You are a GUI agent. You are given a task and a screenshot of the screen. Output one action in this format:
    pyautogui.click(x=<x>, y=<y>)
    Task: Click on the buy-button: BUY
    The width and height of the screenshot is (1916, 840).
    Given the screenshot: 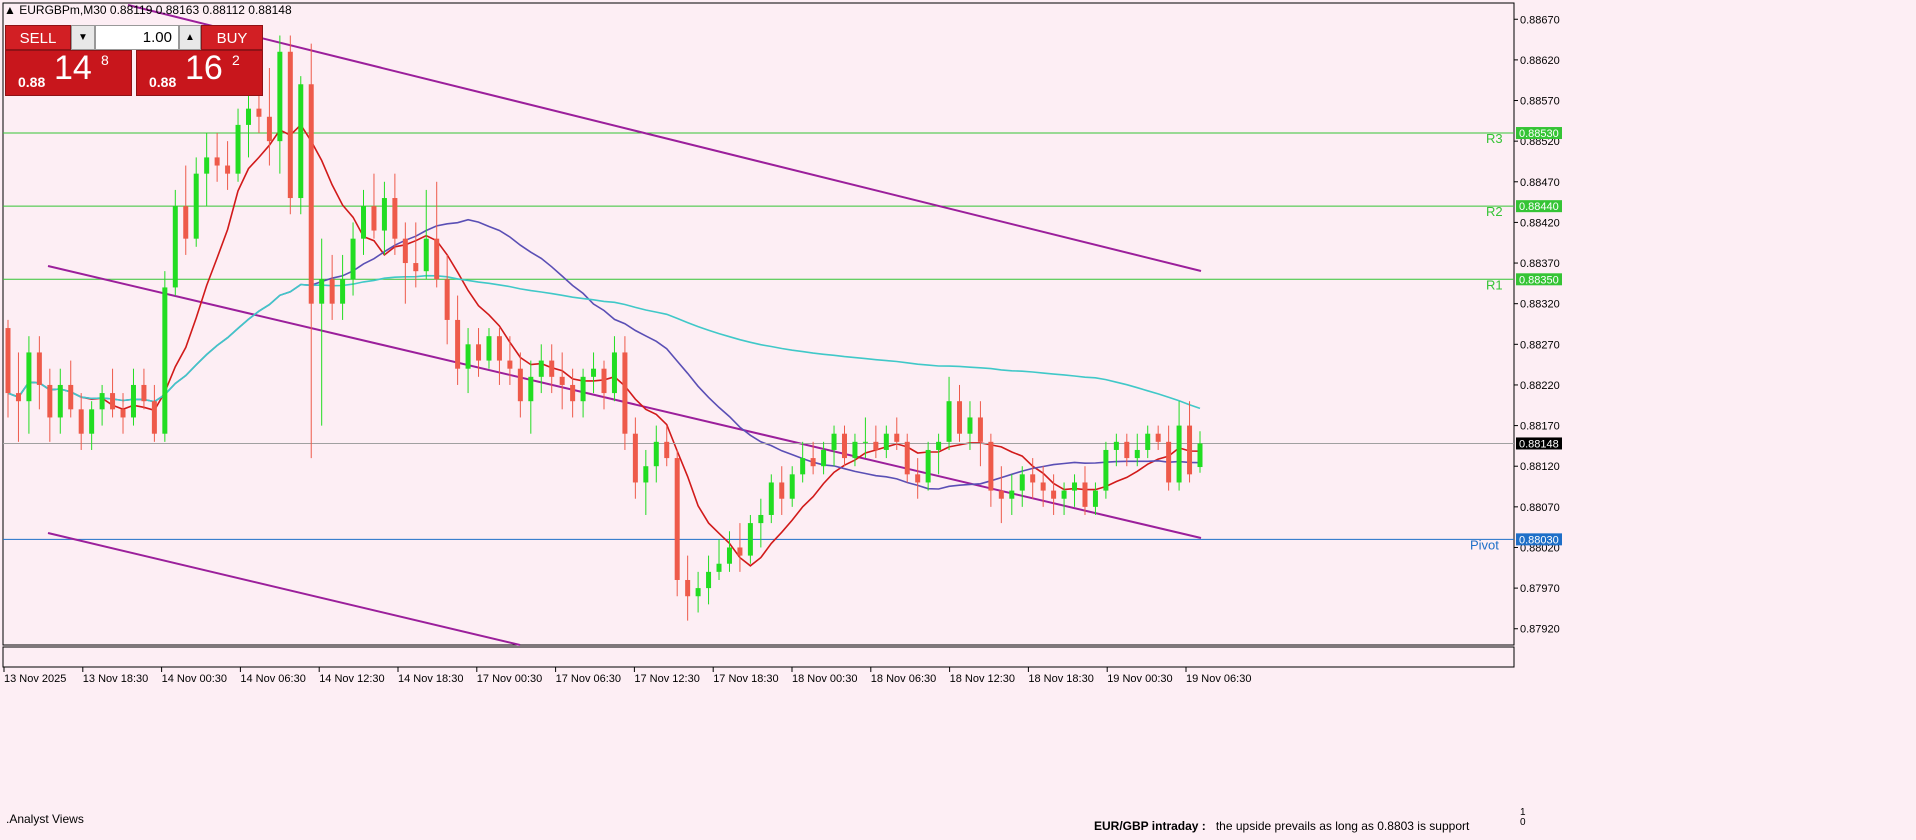 What is the action you would take?
    pyautogui.click(x=232, y=37)
    